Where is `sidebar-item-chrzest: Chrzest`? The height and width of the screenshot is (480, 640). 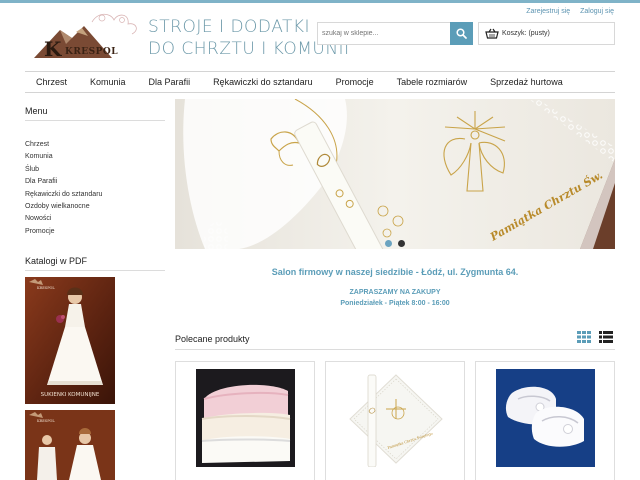 sidebar-item-chrzest: Chrzest is located at coordinates (63, 145).